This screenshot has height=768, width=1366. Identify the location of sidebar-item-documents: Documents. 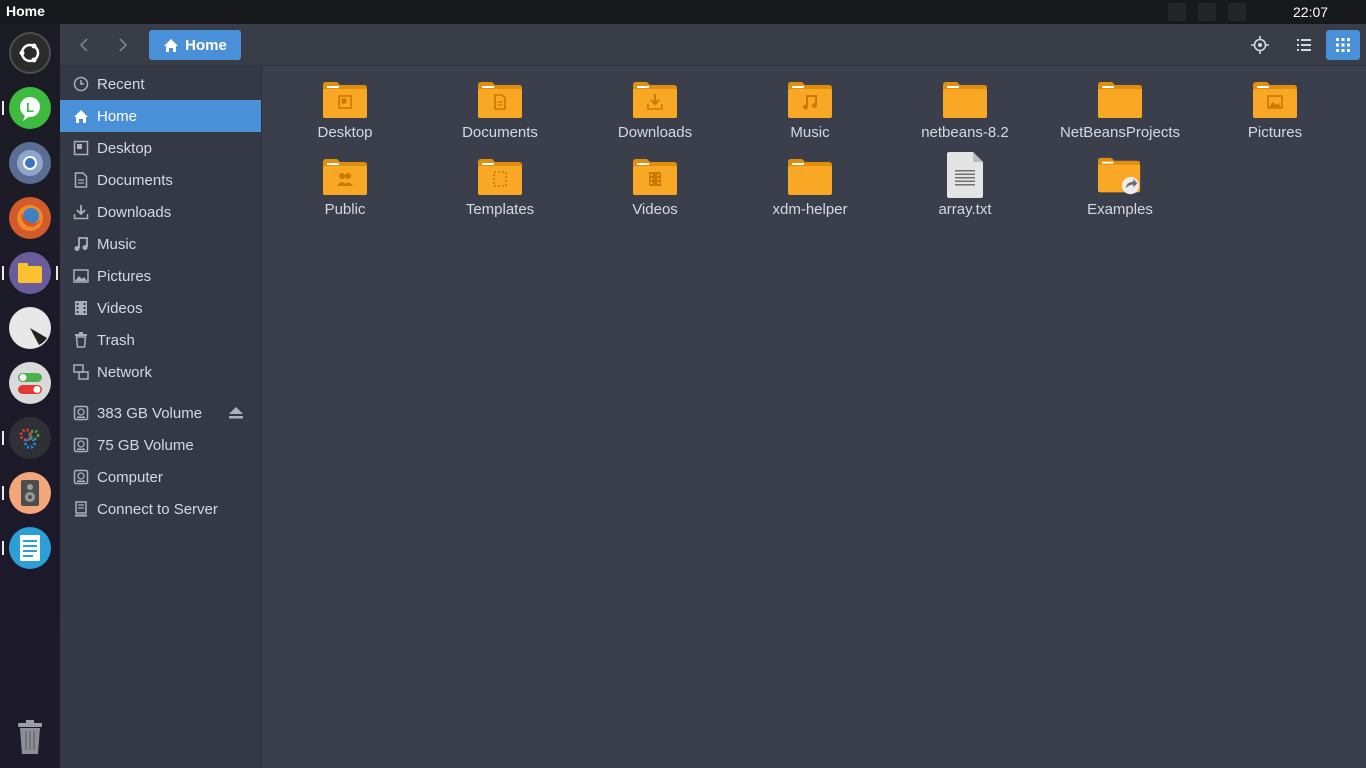
(160, 180).